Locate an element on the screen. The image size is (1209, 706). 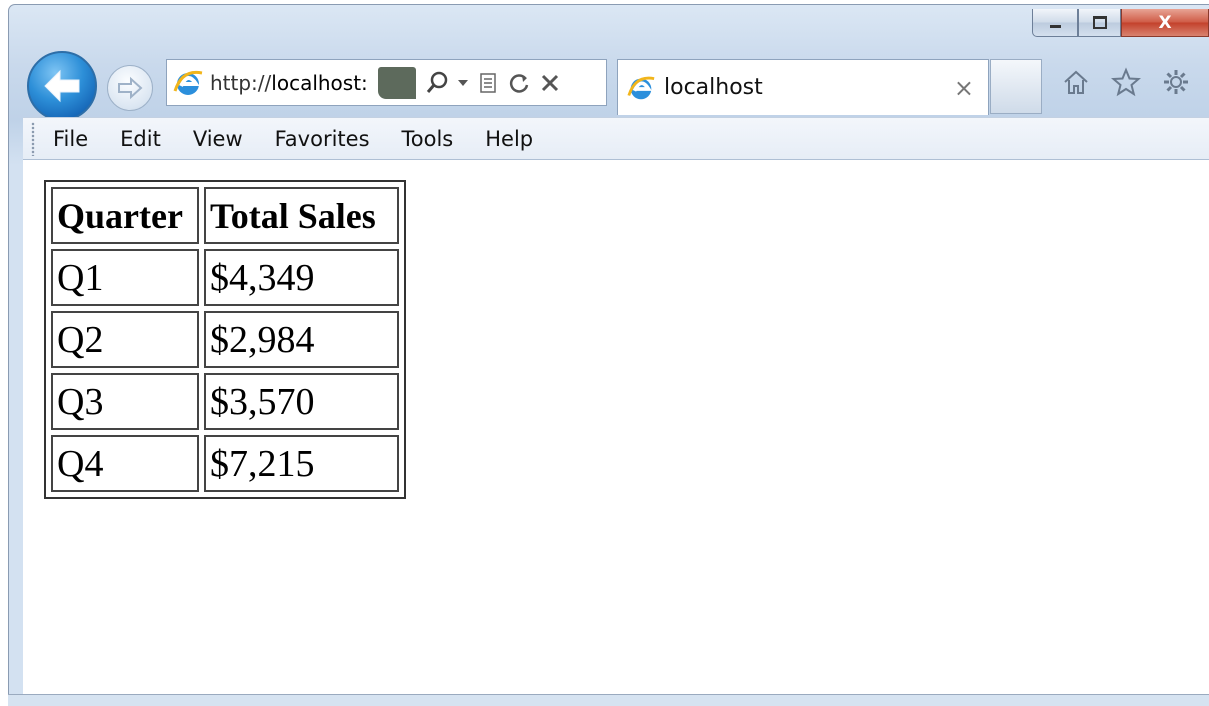
menu-bar: File Edit View Favorites Tools Help is located at coordinates (616, 138).